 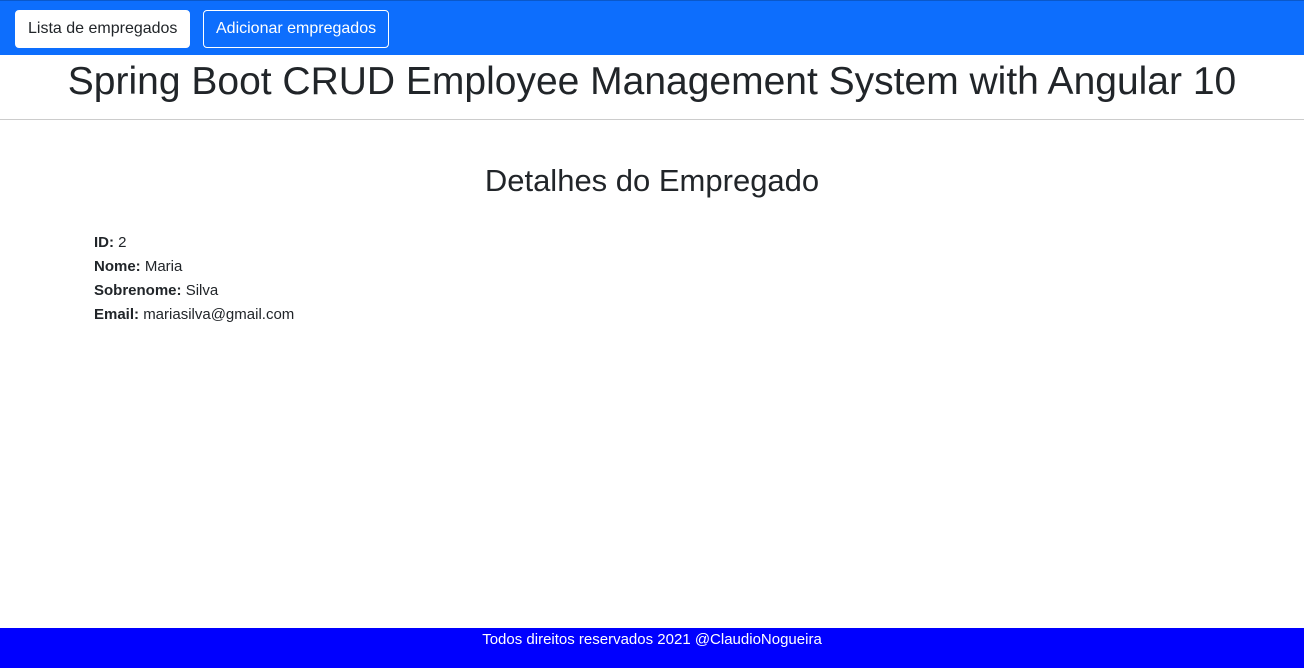 What do you see at coordinates (122, 242) in the screenshot?
I see `detail-value-id: 2` at bounding box center [122, 242].